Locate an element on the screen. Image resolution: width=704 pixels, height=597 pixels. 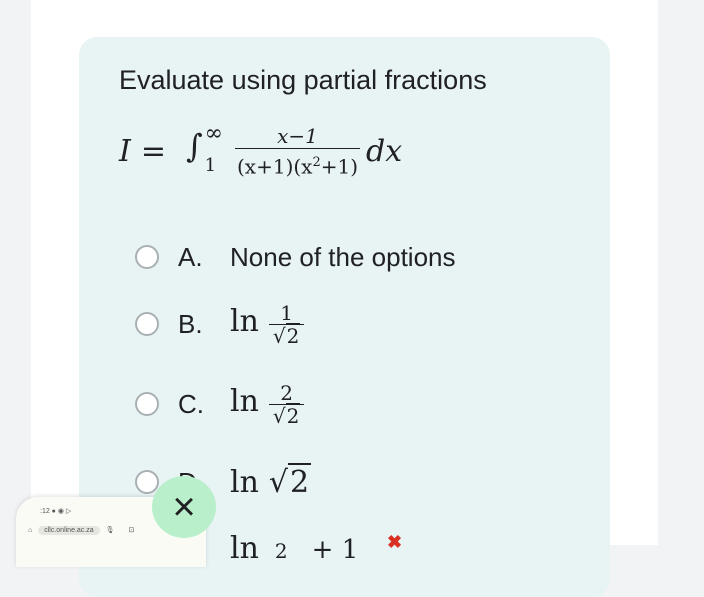
option-tail: + 1 is located at coordinates (335, 549).